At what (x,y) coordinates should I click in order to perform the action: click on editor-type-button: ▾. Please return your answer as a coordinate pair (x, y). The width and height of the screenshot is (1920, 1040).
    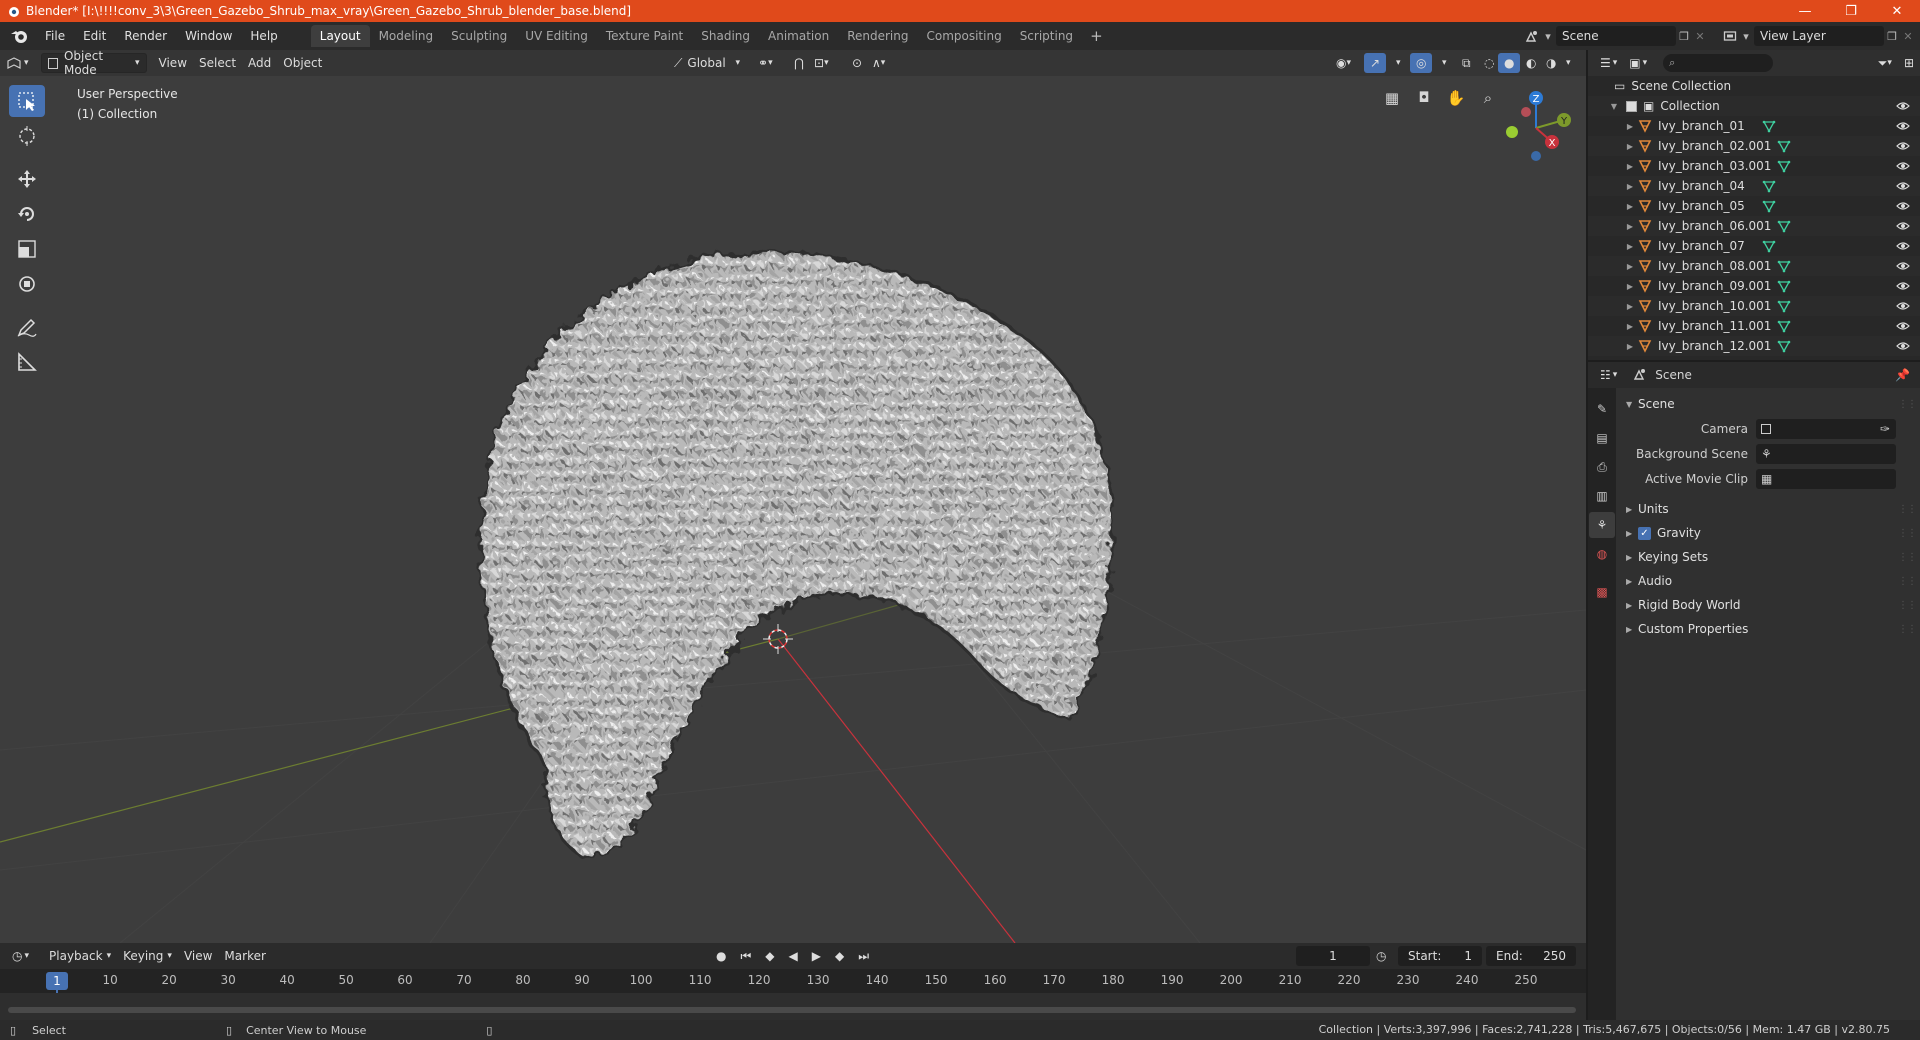
    Looking at the image, I should click on (17, 63).